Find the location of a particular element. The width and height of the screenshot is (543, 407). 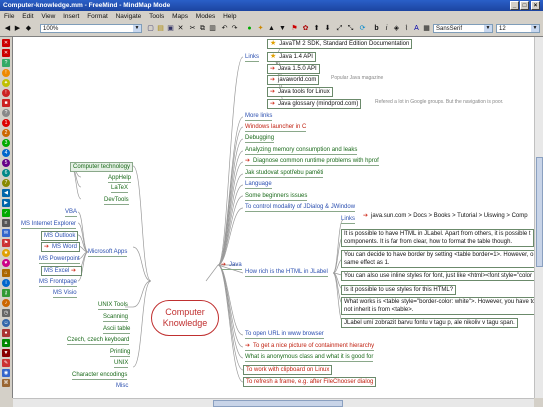

node-computer-technology: Computer technology is located at coordinates (102, 167).